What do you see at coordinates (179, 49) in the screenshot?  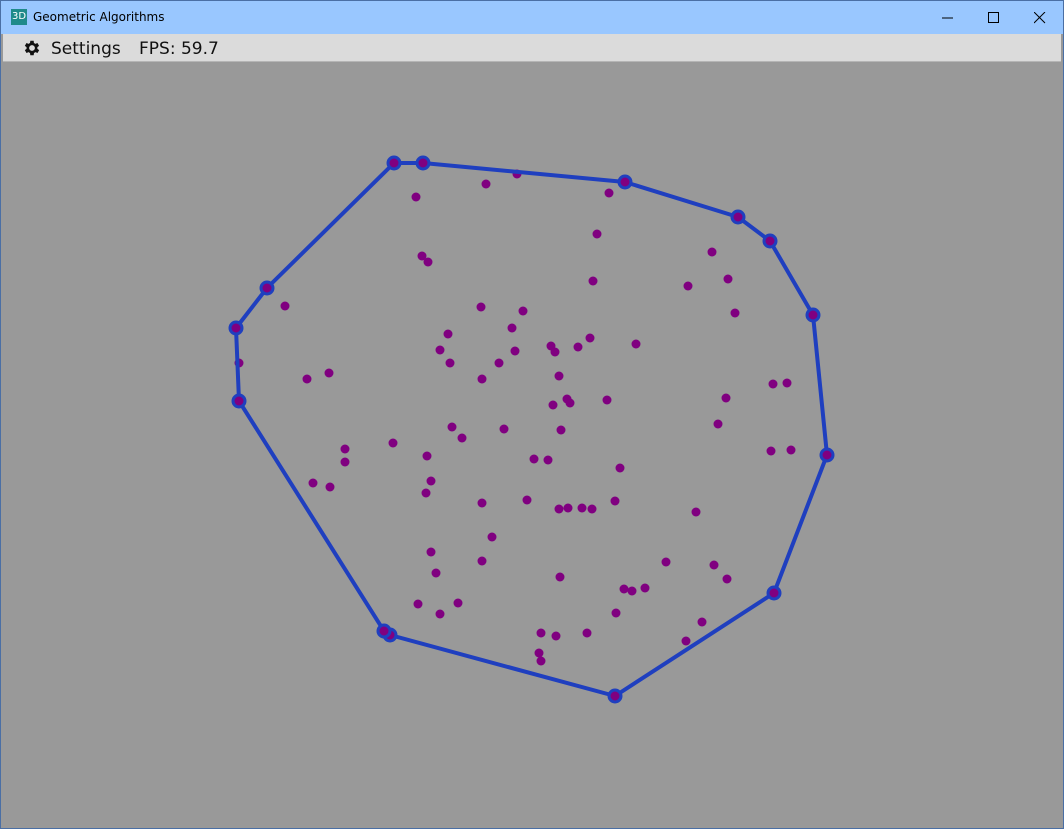 I see `fps-counter: FPS: 59.7` at bounding box center [179, 49].